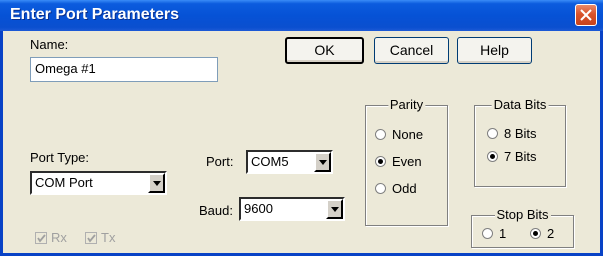 The width and height of the screenshot is (603, 256). What do you see at coordinates (404, 188) in the screenshot?
I see `parity-option-label: Odd` at bounding box center [404, 188].